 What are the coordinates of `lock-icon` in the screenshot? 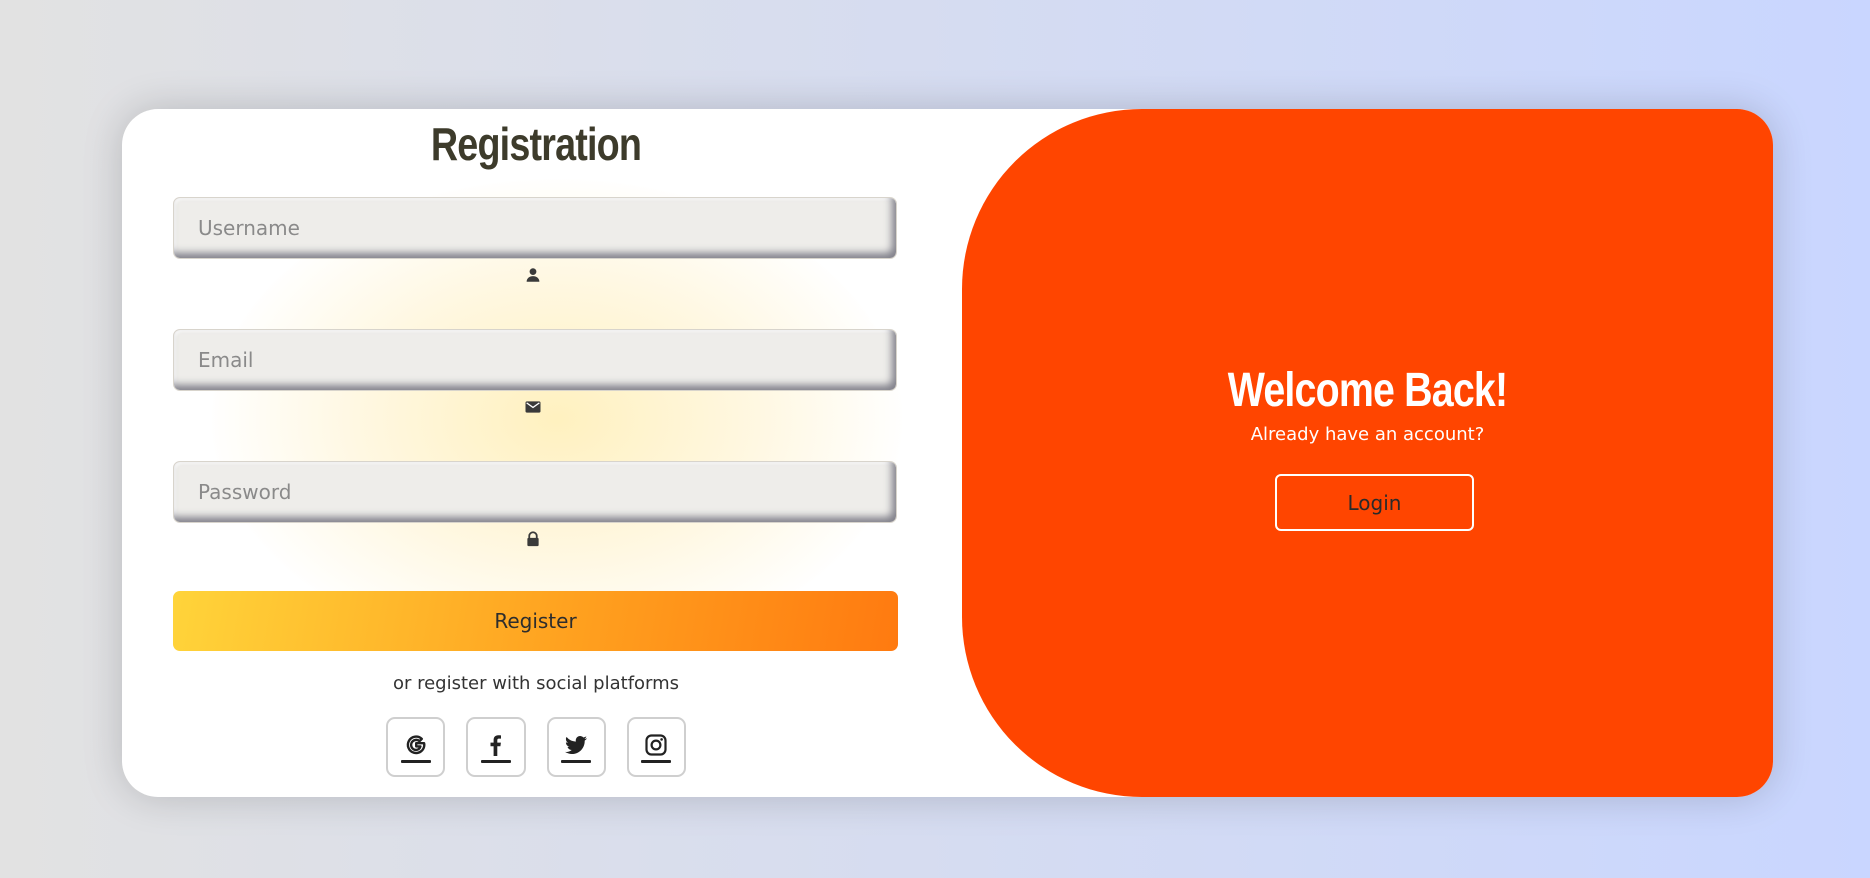 It's located at (533, 539).